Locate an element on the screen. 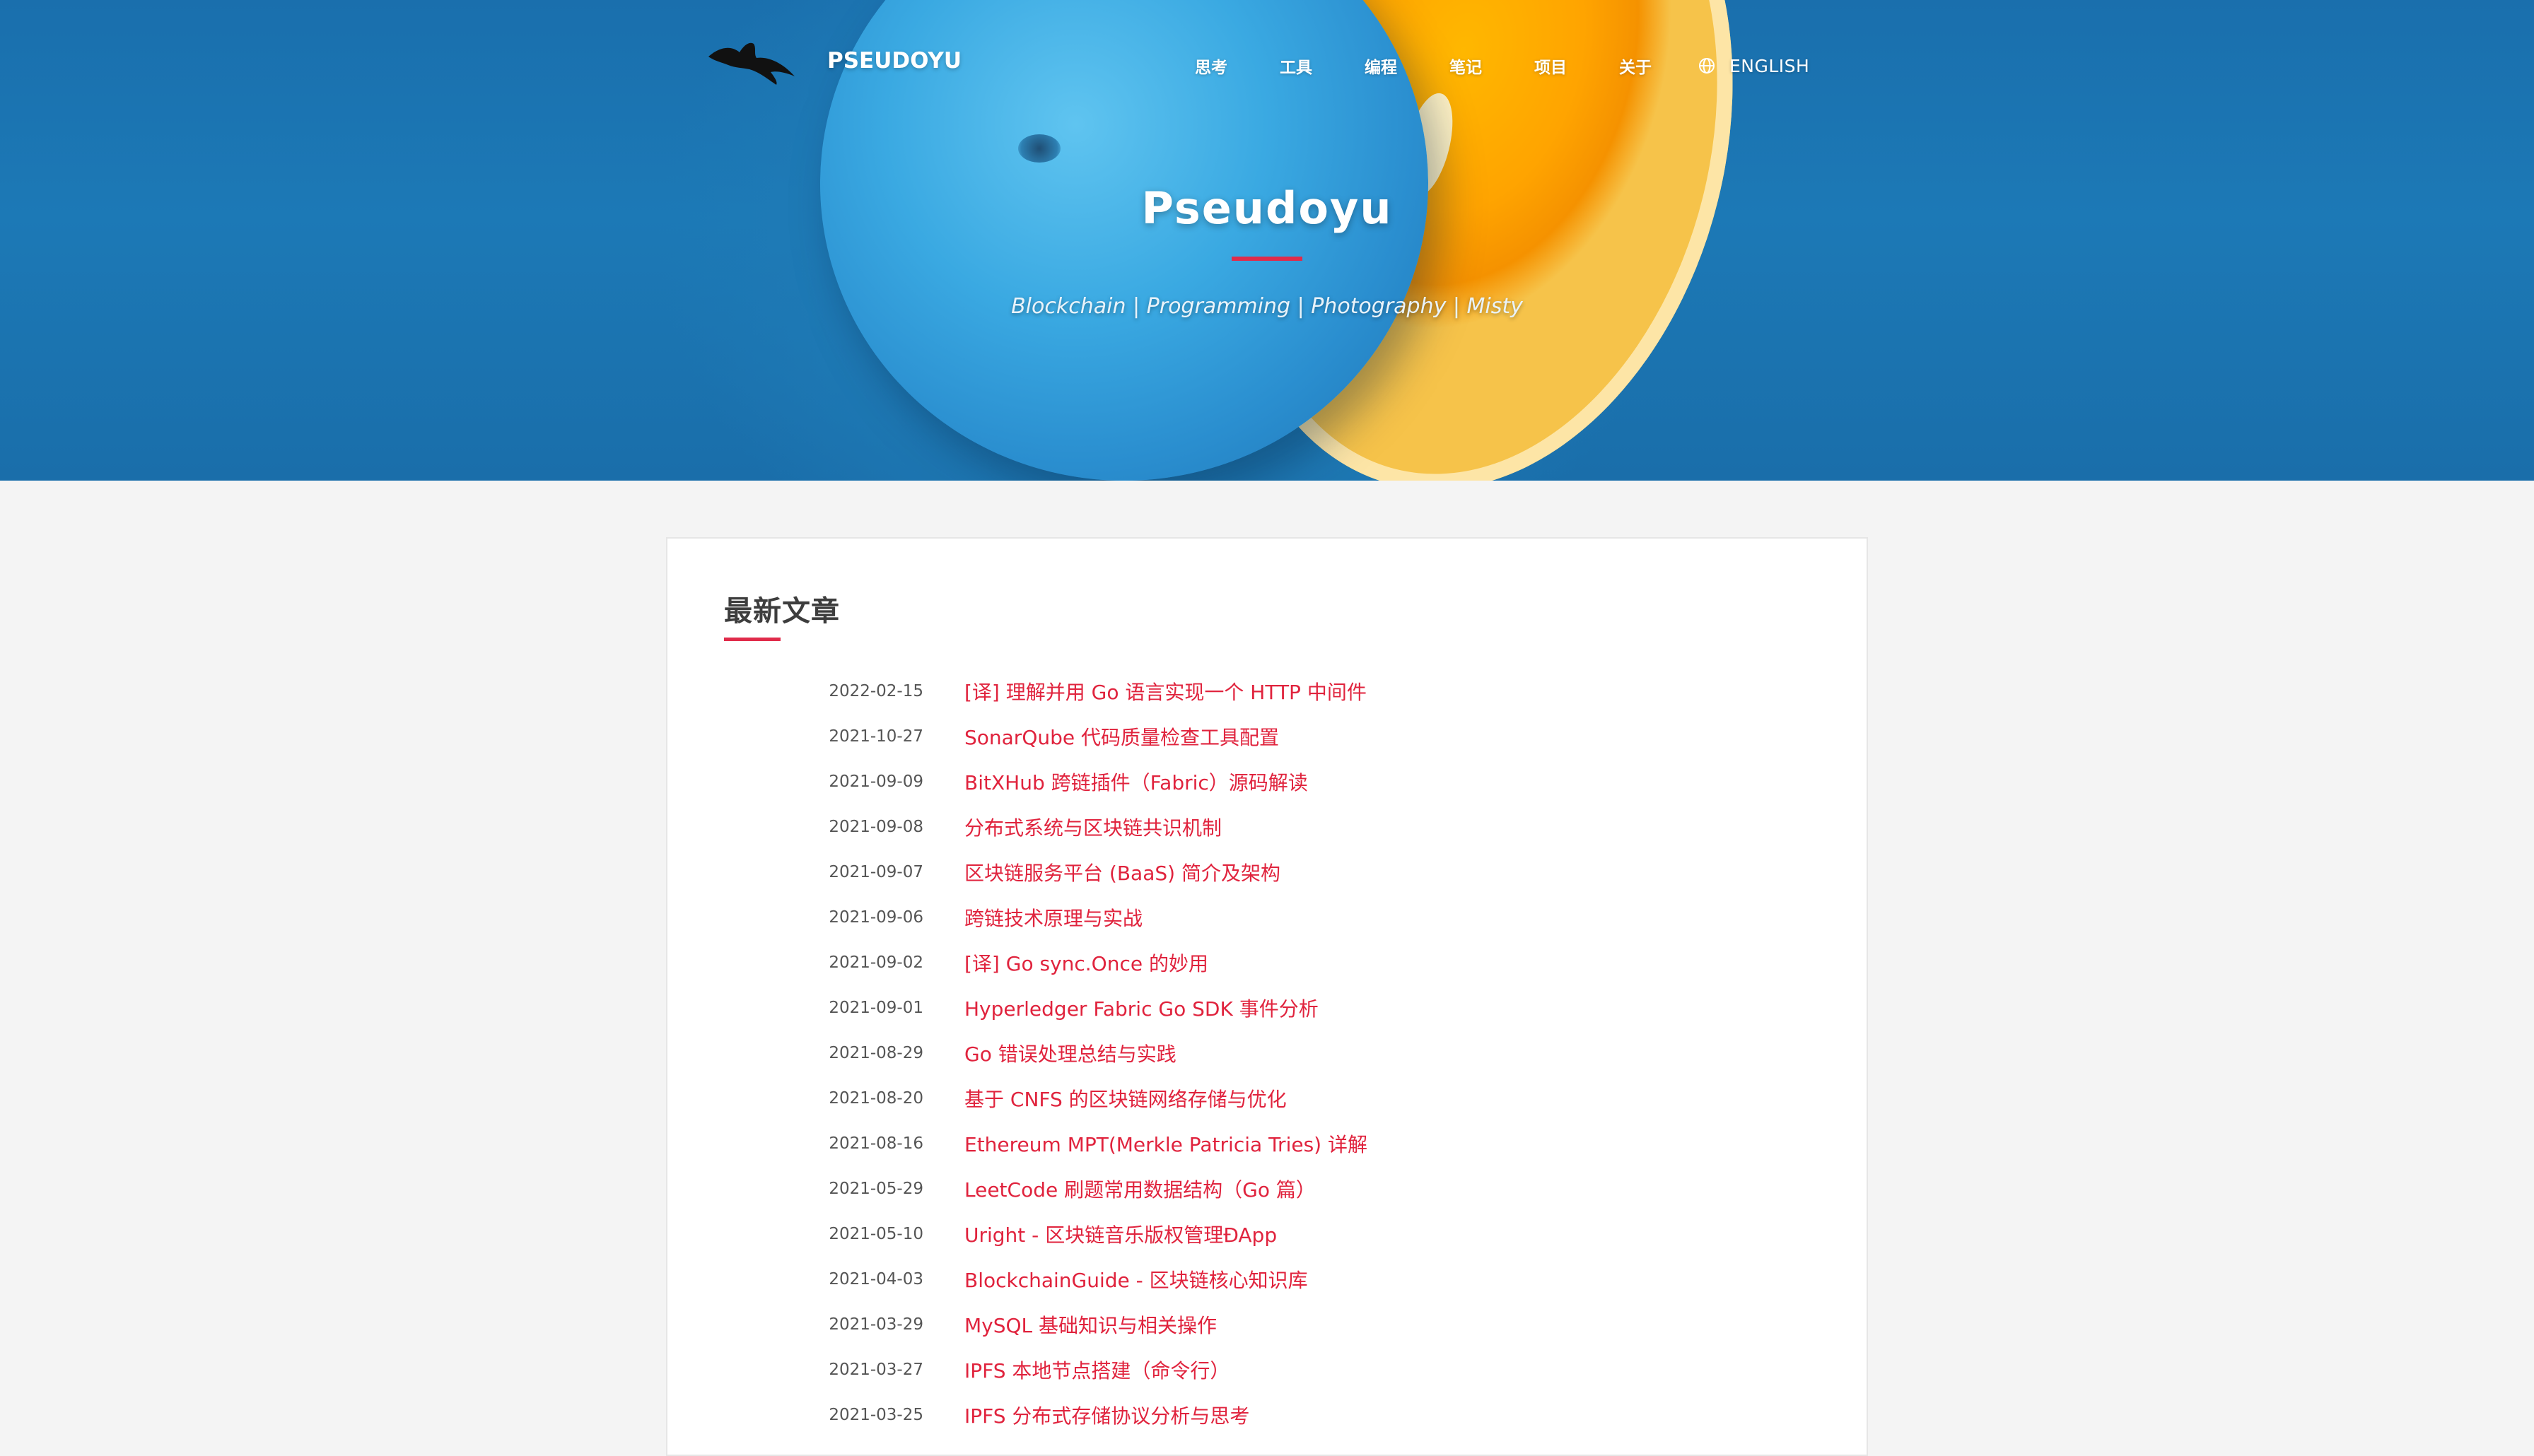 The width and height of the screenshot is (2534, 1456). post-list-item: 2021-05-29 LeetCode 刷题常用数据结构（Go 篇） is located at coordinates (1267, 1188).